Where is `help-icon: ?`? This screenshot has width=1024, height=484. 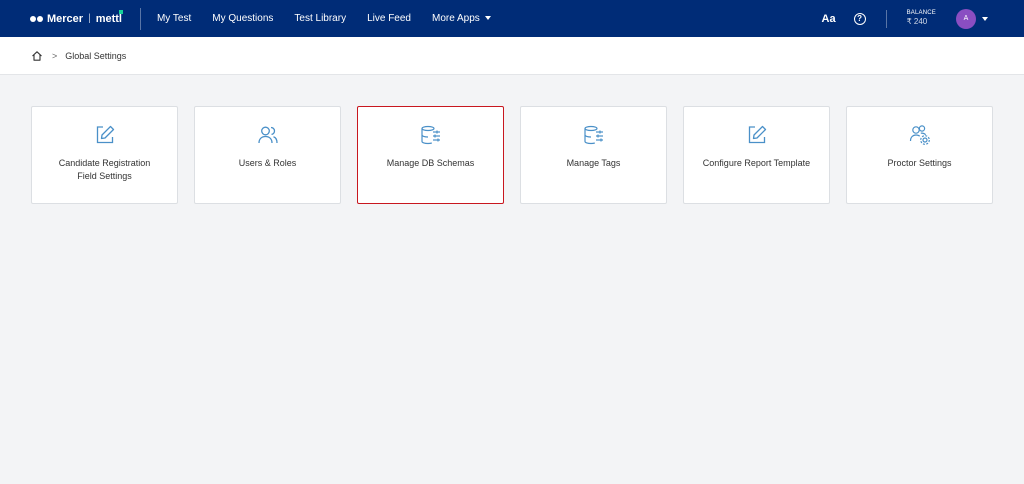
help-icon: ? is located at coordinates (859, 18).